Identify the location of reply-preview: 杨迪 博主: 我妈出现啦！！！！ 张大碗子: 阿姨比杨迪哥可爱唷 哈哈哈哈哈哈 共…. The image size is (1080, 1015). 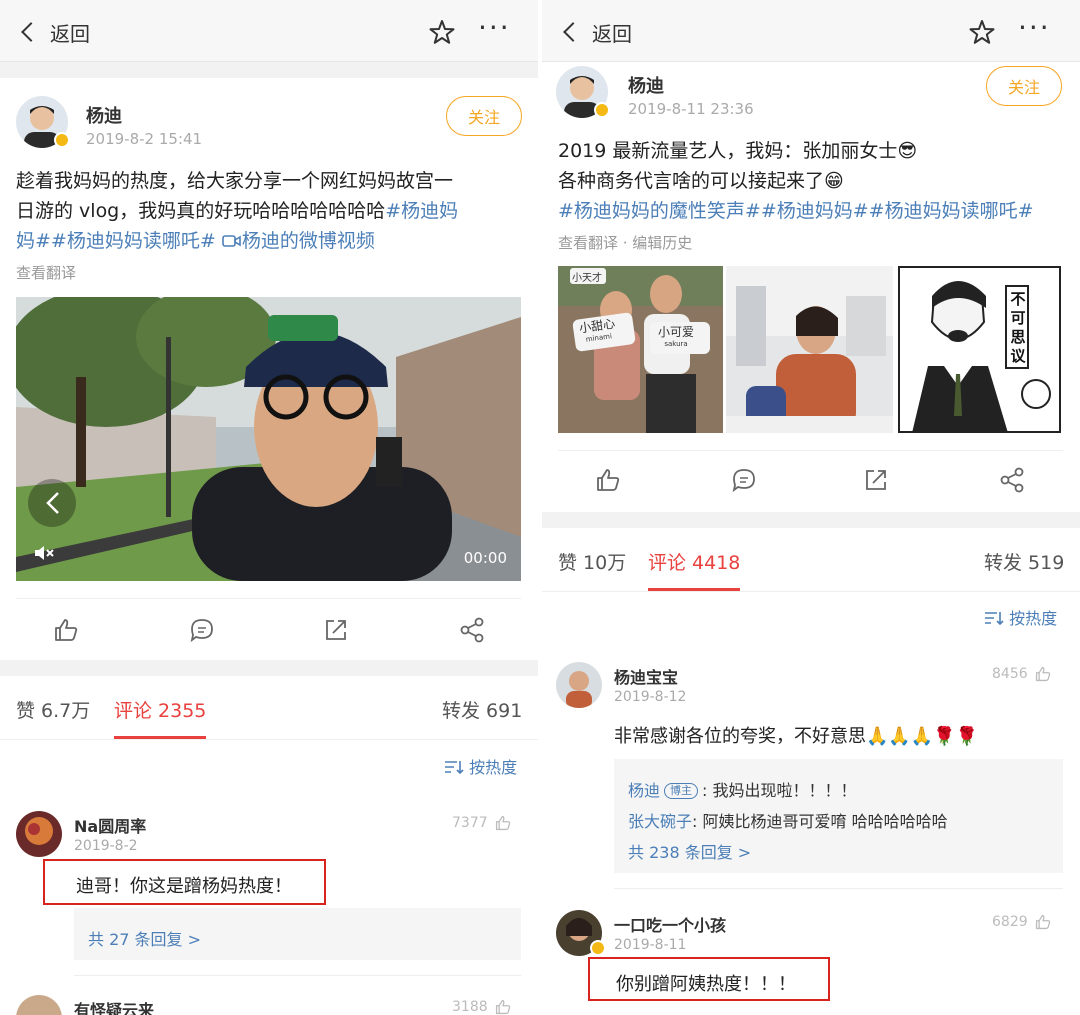
(838, 816).